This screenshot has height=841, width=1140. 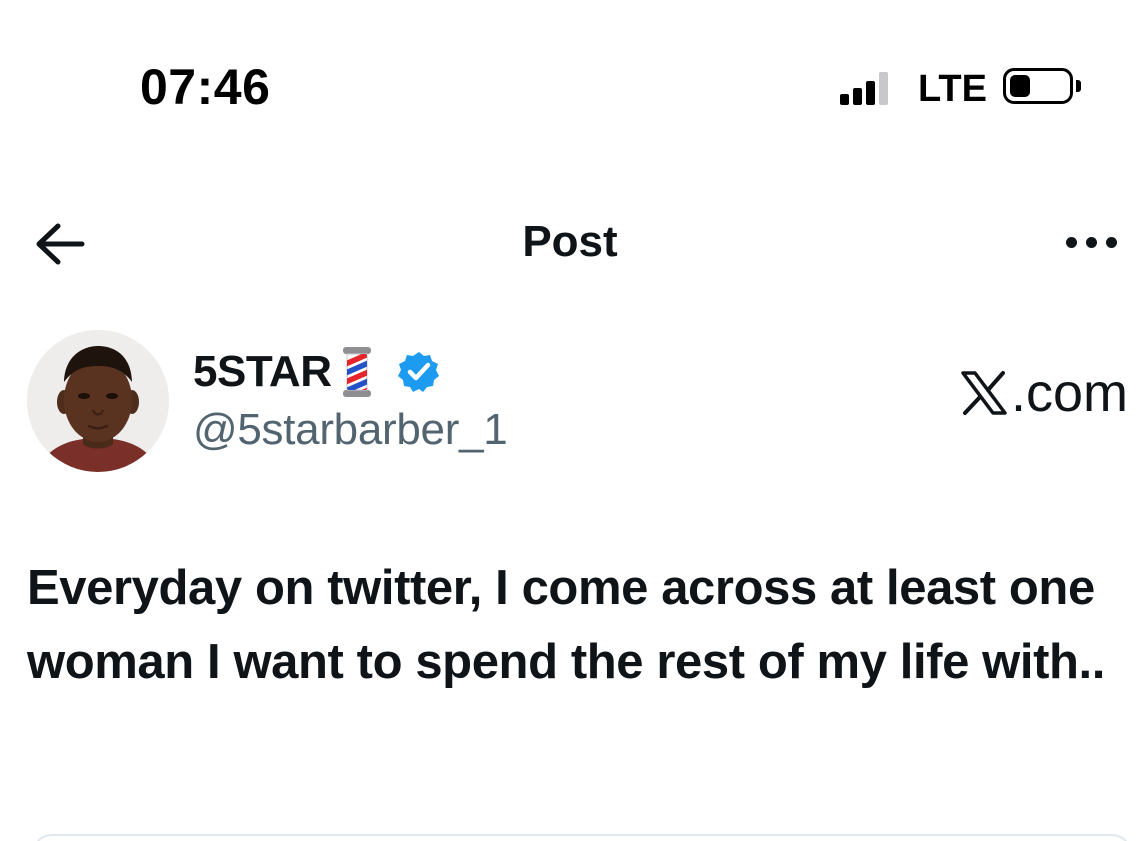 I want to click on network-type-label: LTE, so click(x=952, y=89).